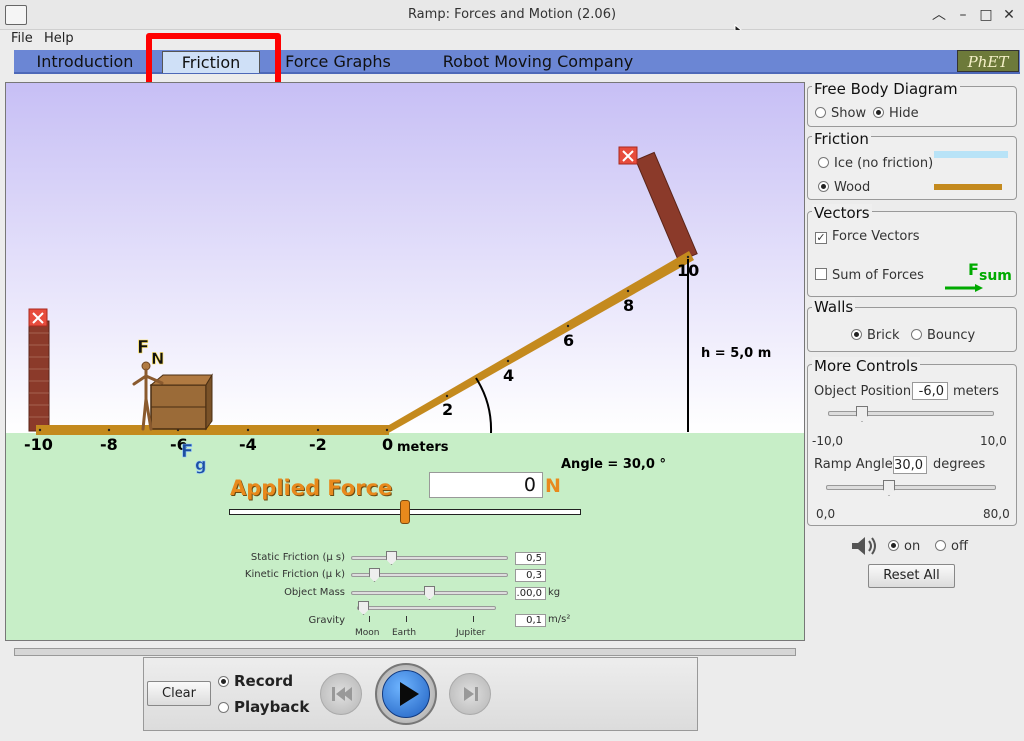 This screenshot has width=1024, height=741. What do you see at coordinates (963, 15) in the screenshot?
I see `minimize-icon: –` at bounding box center [963, 15].